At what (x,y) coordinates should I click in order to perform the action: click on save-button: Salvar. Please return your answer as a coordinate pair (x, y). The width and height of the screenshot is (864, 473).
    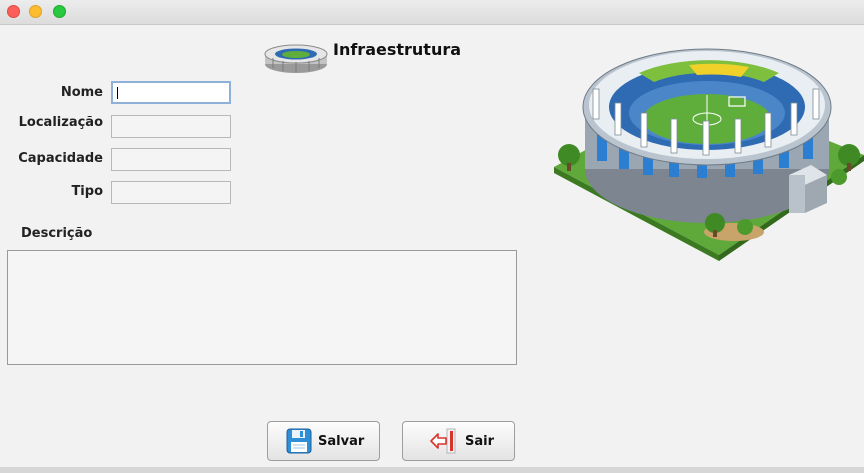
    Looking at the image, I should click on (323, 441).